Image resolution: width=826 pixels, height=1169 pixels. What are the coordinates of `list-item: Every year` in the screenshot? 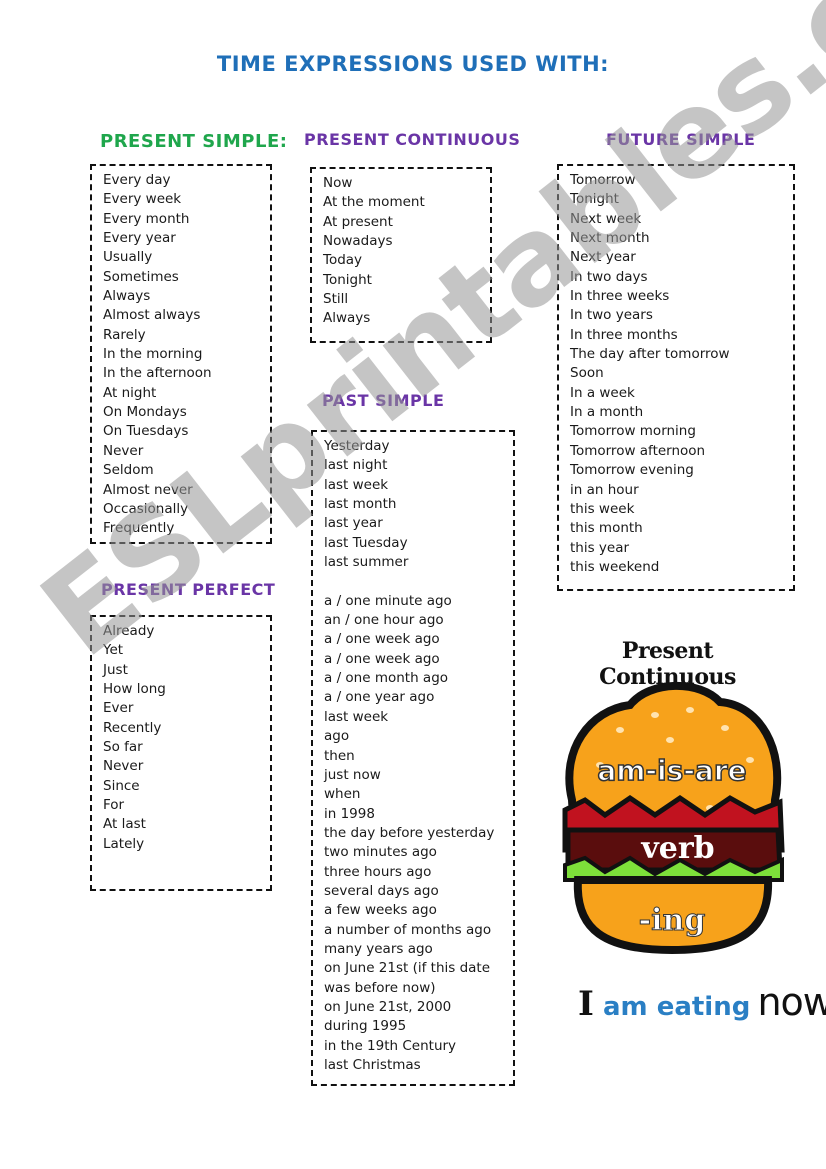 It's located at (139, 238).